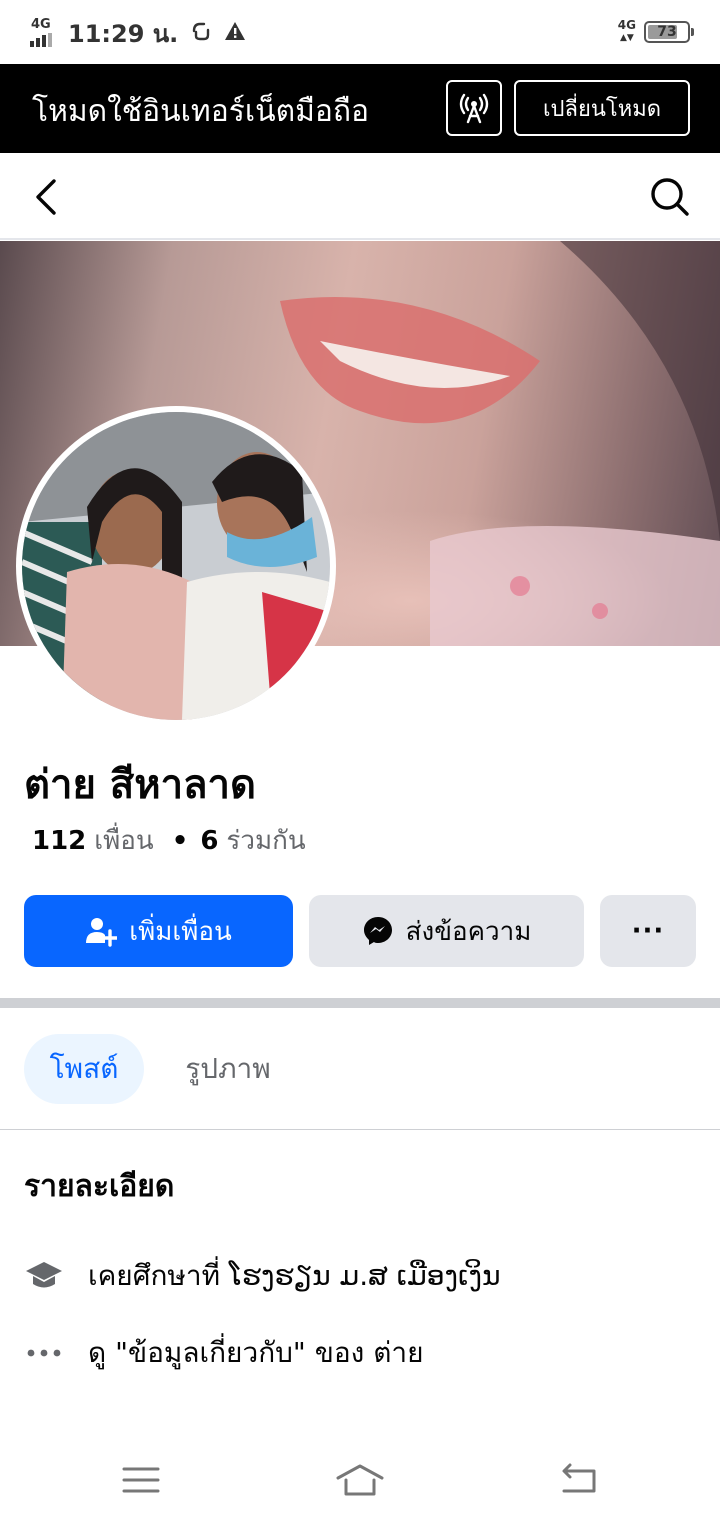 The width and height of the screenshot is (720, 1520). Describe the element at coordinates (102, 932) in the screenshot. I see `add-friend-icon` at that location.